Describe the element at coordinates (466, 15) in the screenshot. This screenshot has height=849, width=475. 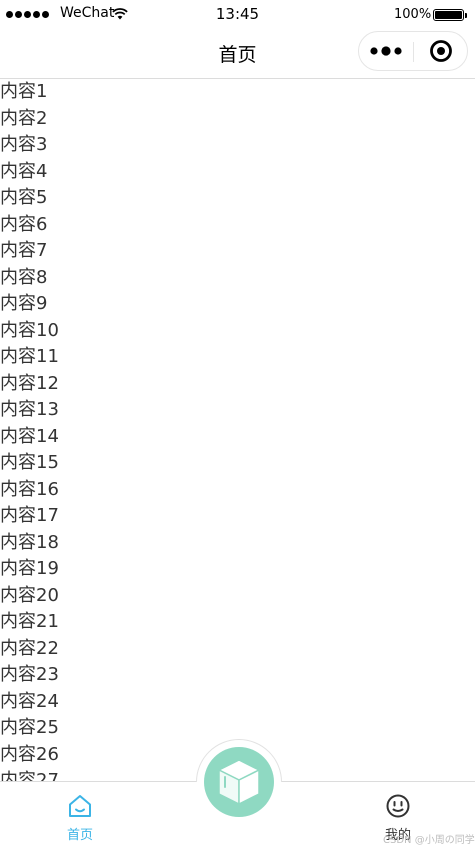
I see `battery-cap` at that location.